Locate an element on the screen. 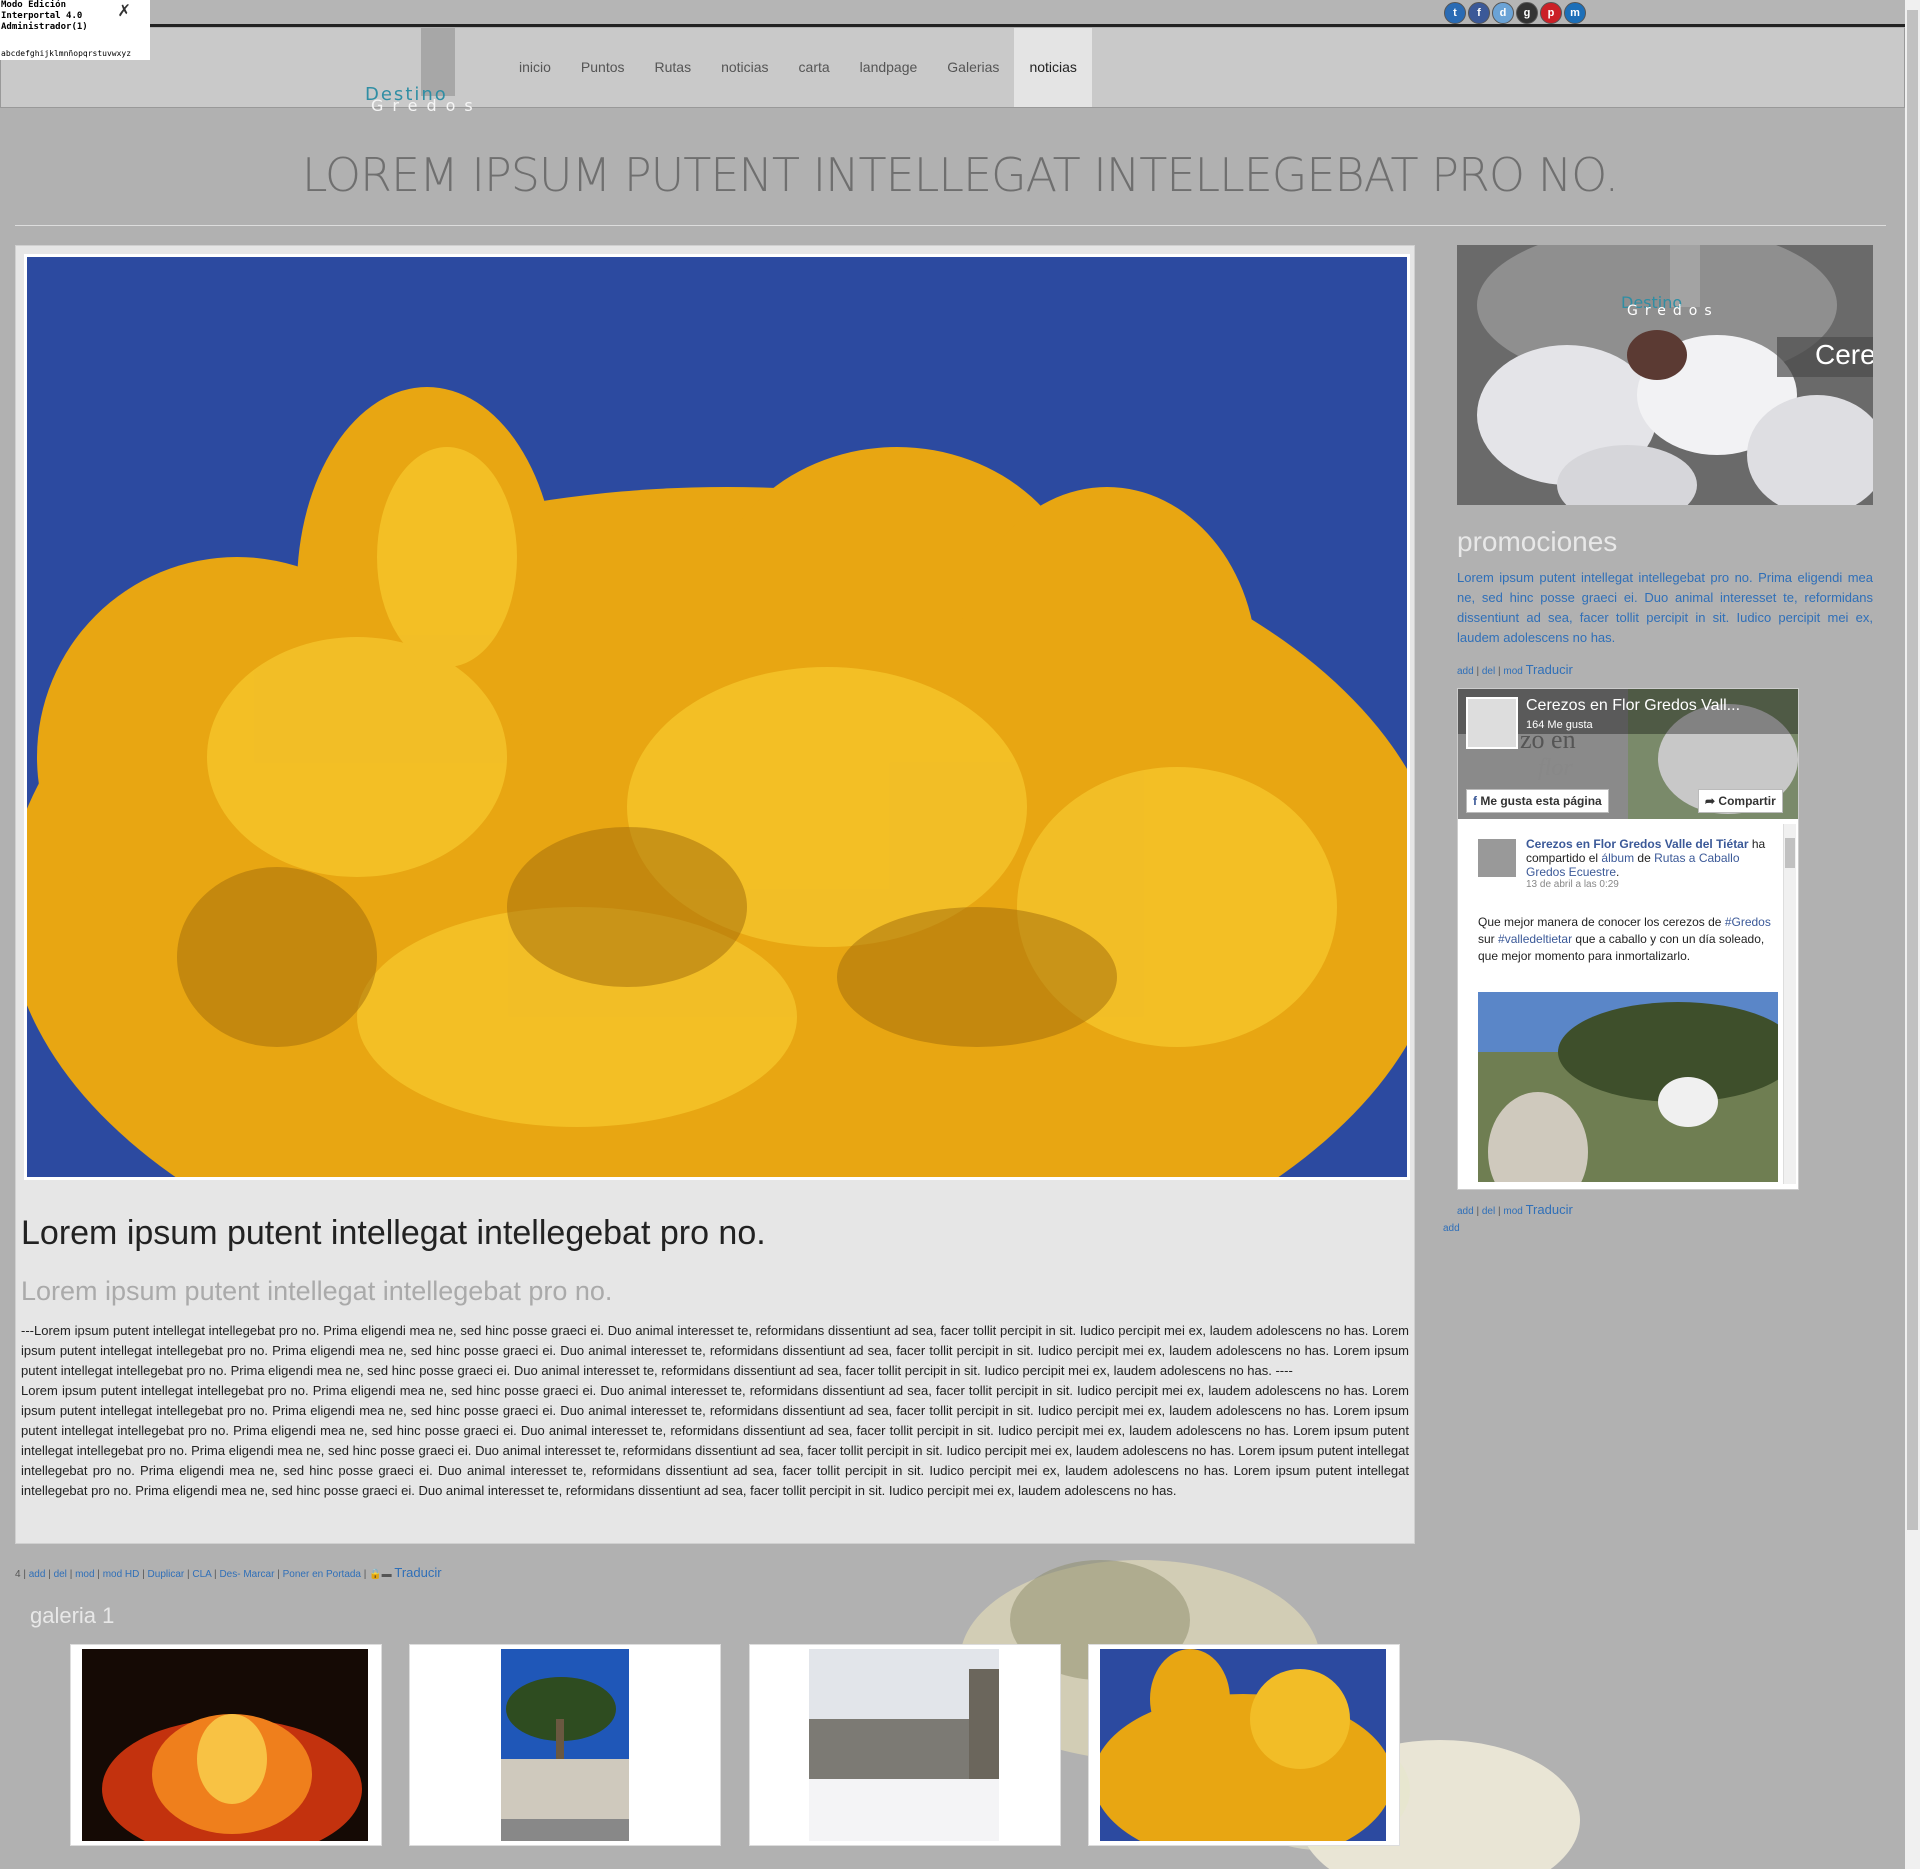  promo-del-link: del is located at coordinates (1488, 671).